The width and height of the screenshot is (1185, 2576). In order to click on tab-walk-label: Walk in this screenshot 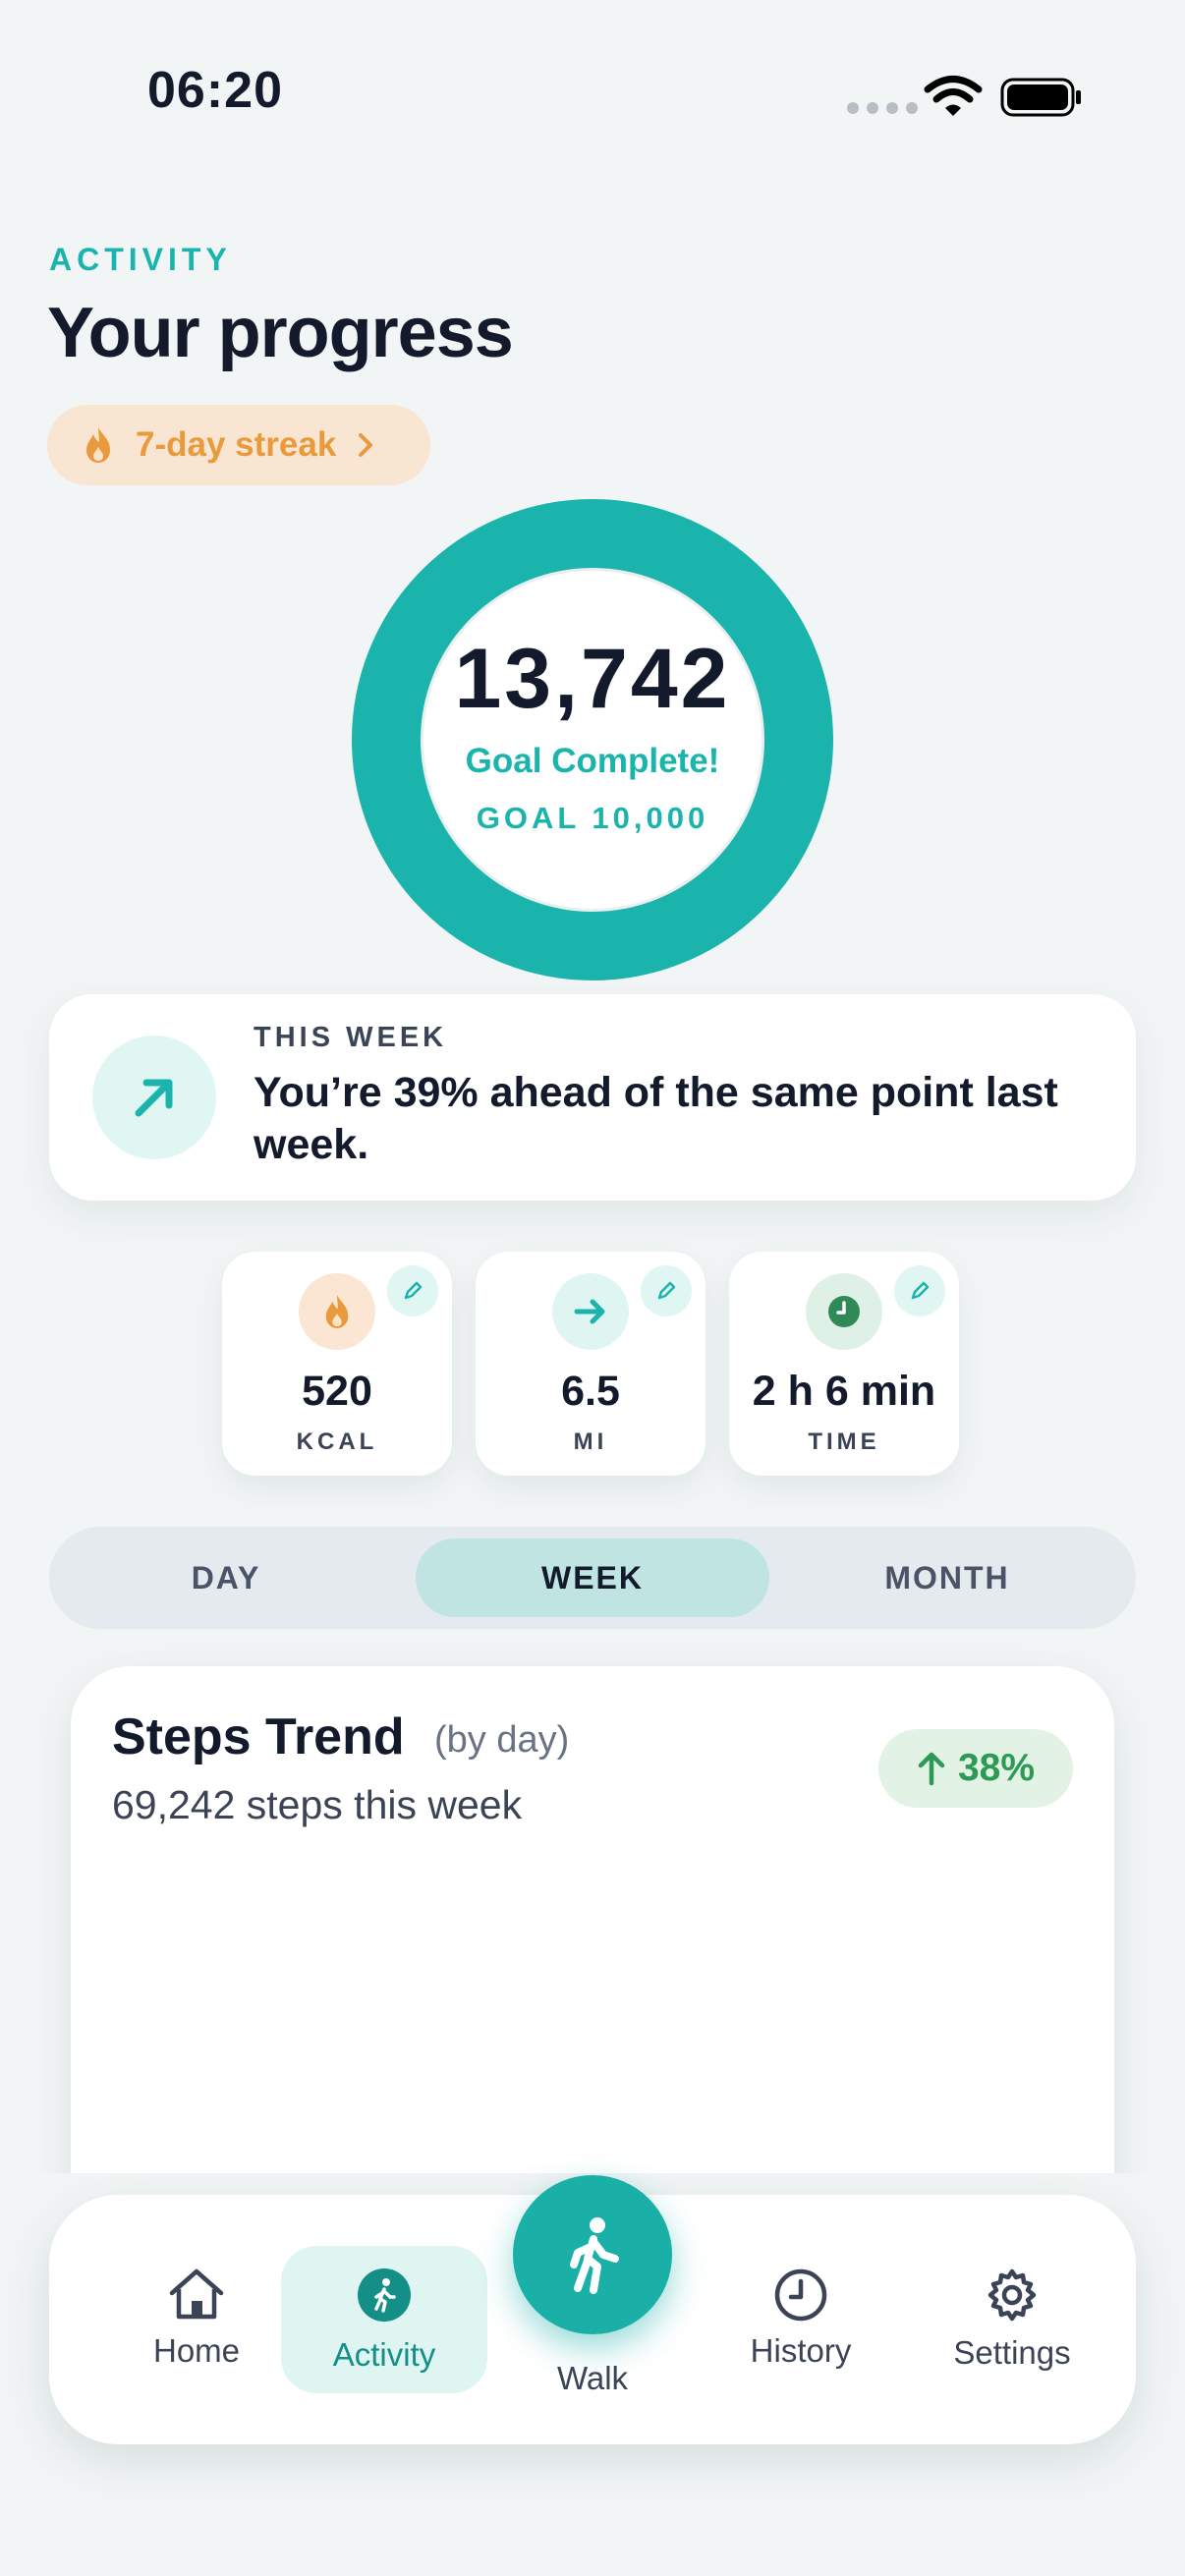, I will do `click(592, 2378)`.